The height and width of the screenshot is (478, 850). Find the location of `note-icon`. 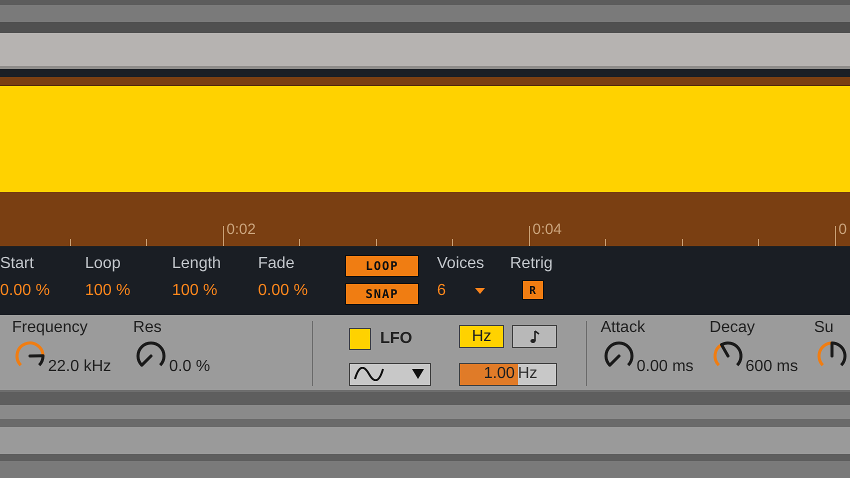

note-icon is located at coordinates (535, 337).